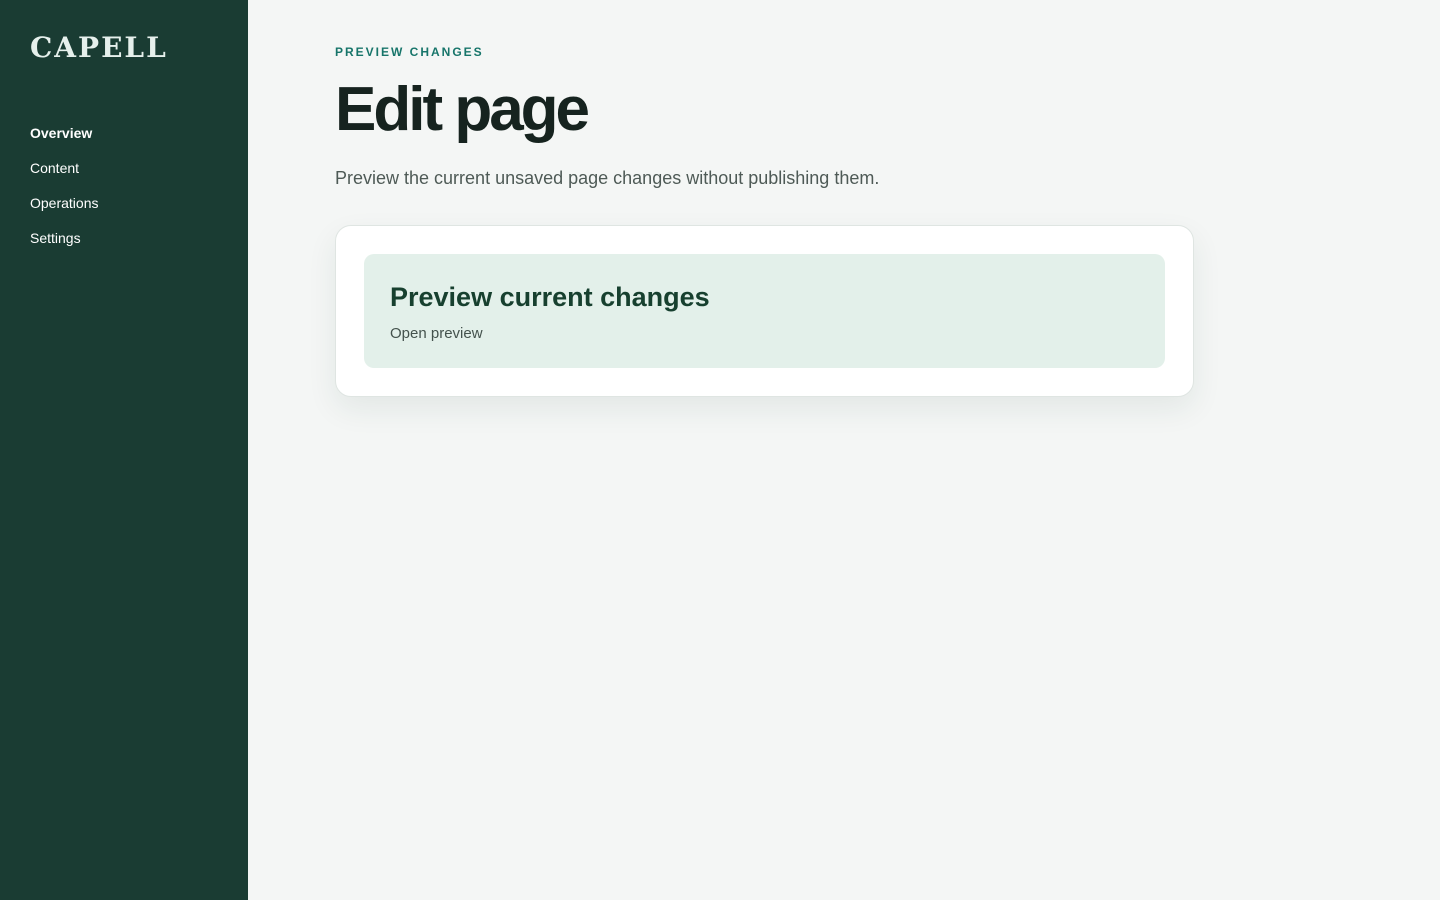  I want to click on preview-card: Preview current changes Open preview, so click(764, 311).